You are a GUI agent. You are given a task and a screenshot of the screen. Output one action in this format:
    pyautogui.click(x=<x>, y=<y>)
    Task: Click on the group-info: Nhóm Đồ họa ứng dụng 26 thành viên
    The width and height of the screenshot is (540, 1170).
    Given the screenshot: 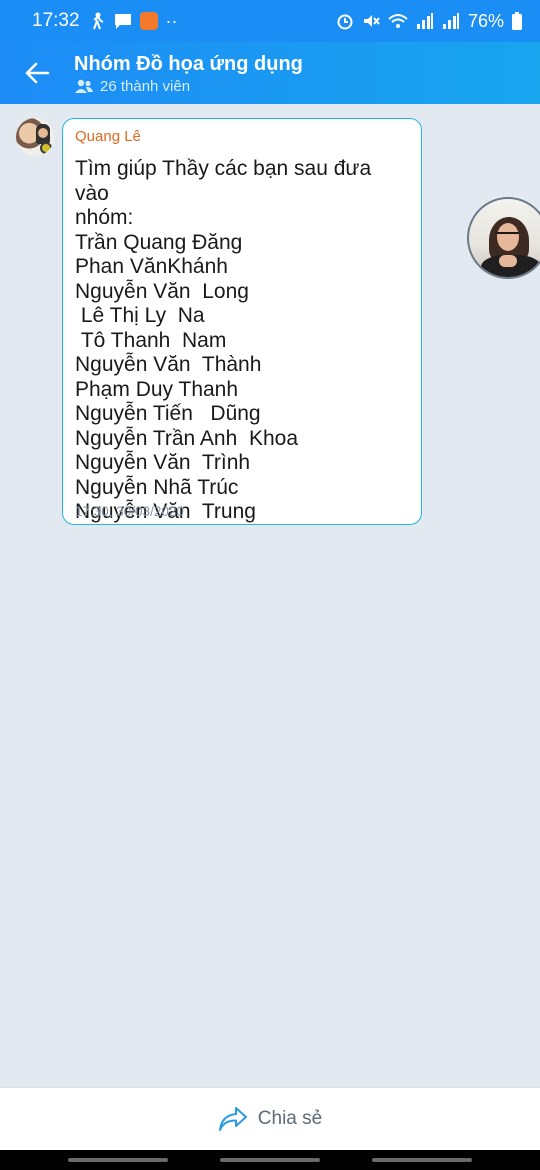 What is the action you would take?
    pyautogui.click(x=188, y=73)
    